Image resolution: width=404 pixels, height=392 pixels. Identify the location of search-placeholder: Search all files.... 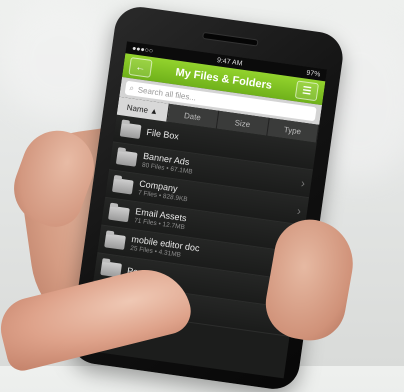
(167, 93).